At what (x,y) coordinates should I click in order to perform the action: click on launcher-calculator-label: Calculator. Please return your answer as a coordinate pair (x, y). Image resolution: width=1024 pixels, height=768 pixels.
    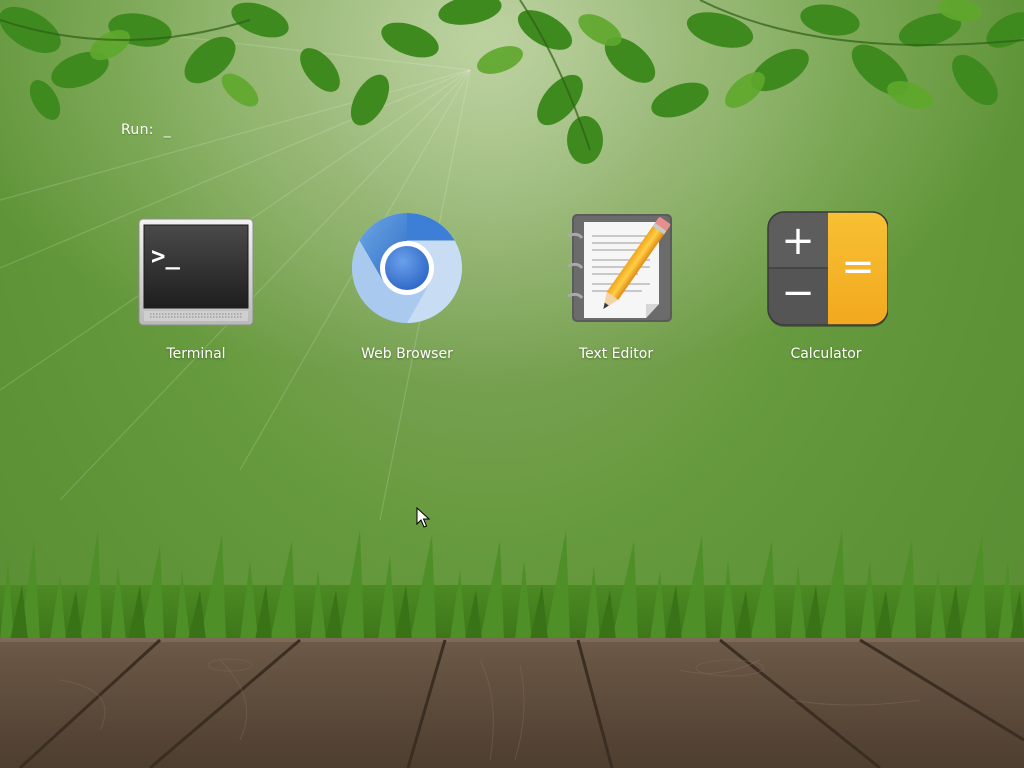
    Looking at the image, I should click on (826, 354).